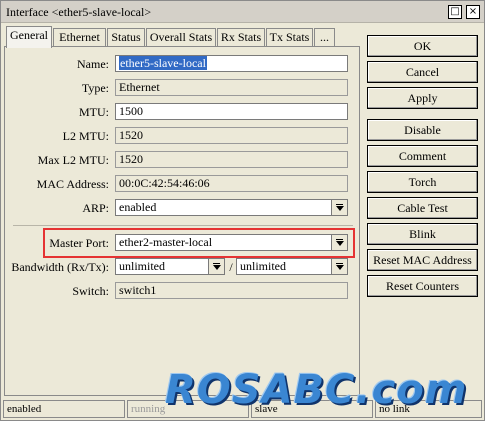 The width and height of the screenshot is (485, 421). What do you see at coordinates (292, 266) in the screenshot?
I see `bandwidth-tx-select: unlimited` at bounding box center [292, 266].